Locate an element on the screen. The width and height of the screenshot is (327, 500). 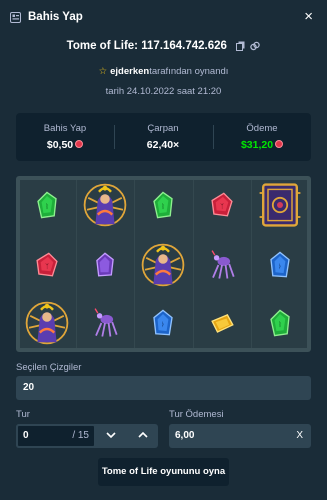
stat-multiplier-label: Çarpan is located at coordinates (163, 128).